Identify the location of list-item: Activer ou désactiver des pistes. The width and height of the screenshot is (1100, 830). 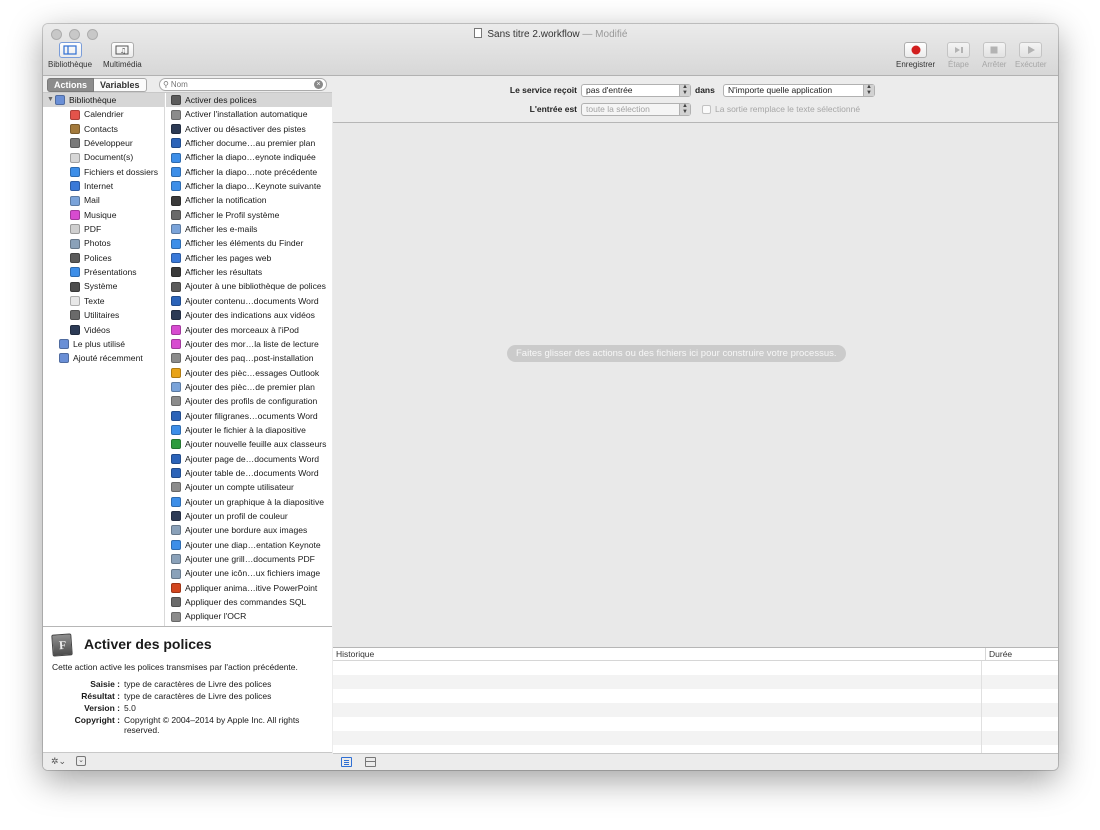
(249, 129).